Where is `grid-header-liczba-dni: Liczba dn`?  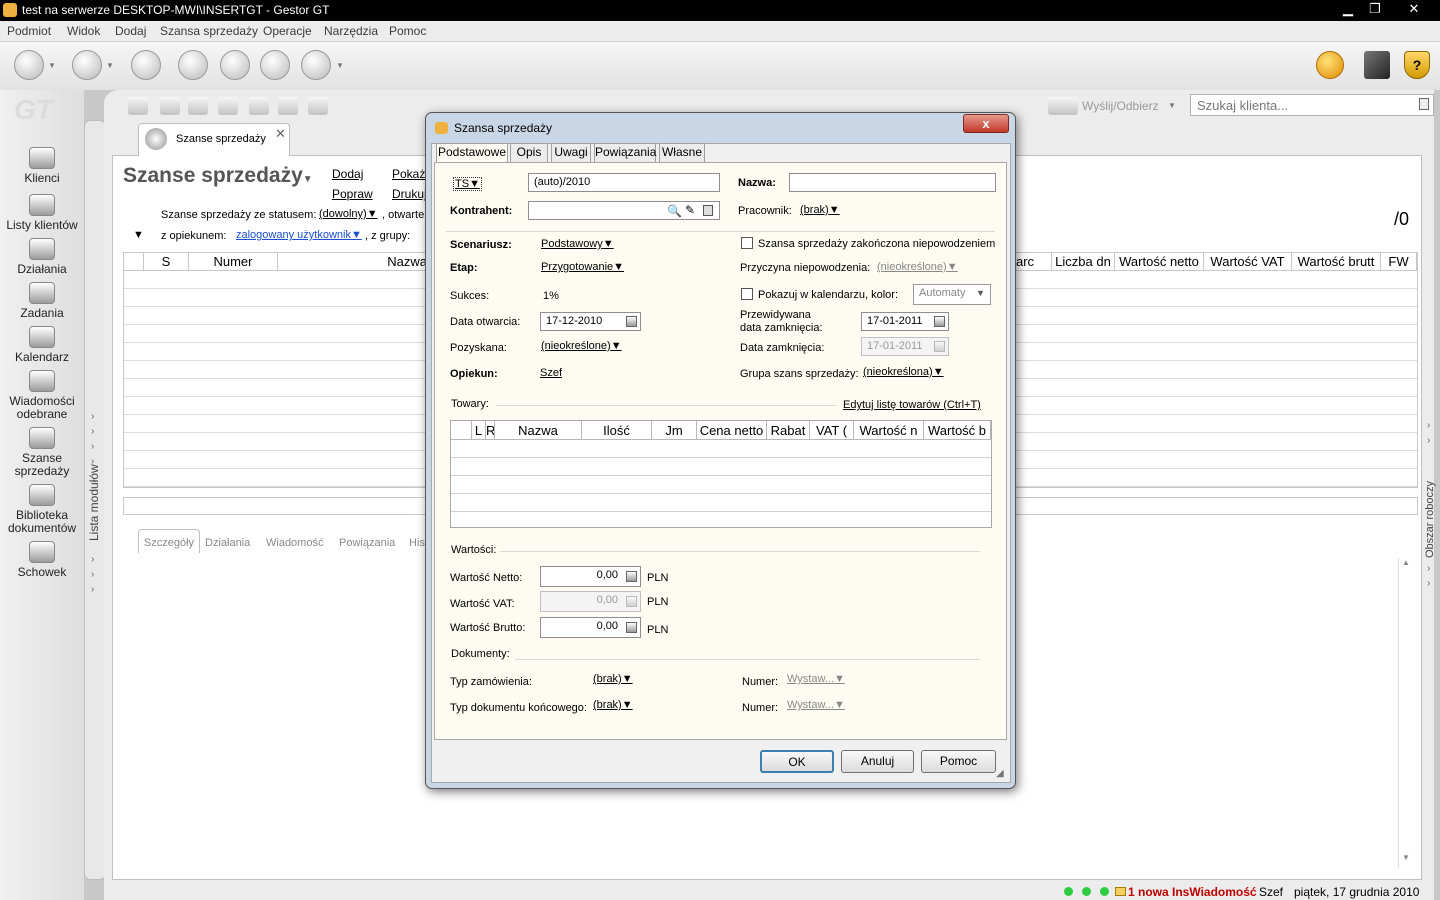
grid-header-liczba-dni: Liczba dn is located at coordinates (1083, 262).